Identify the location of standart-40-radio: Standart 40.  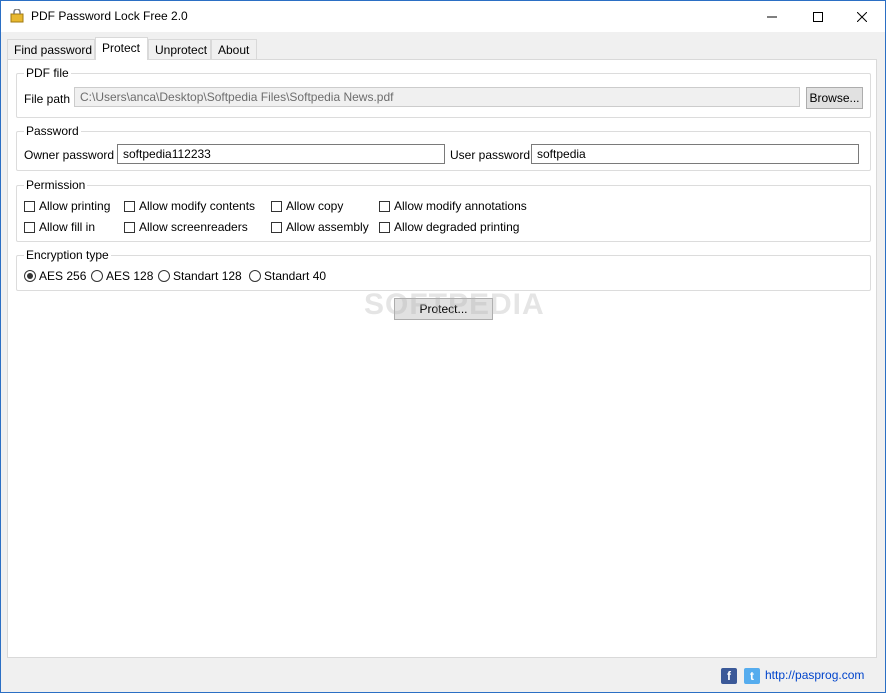
(287, 276).